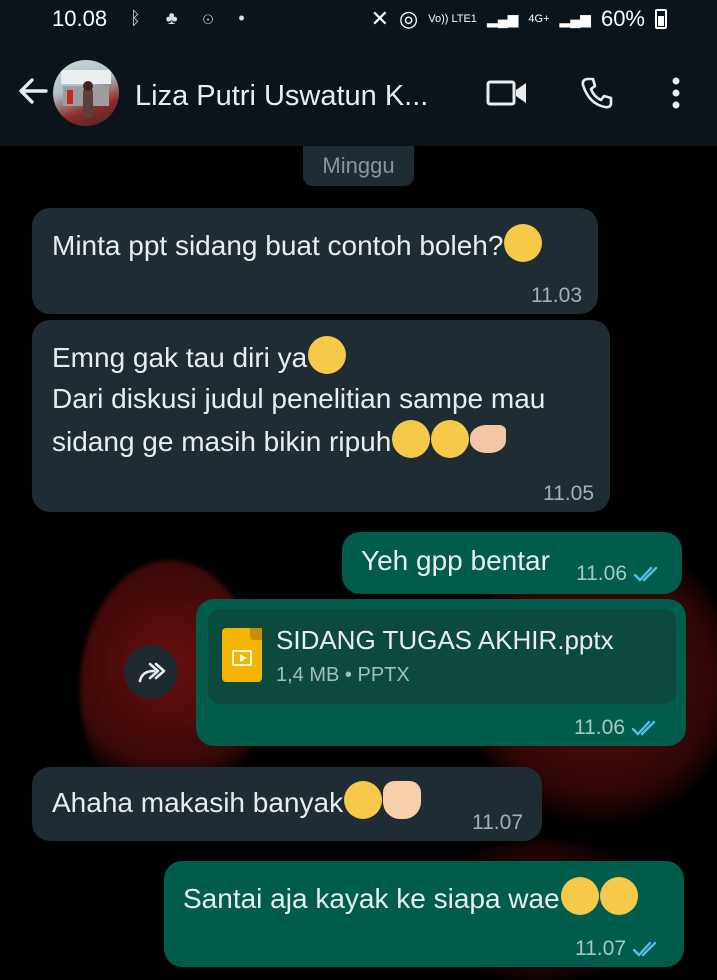 This screenshot has width=717, height=980. I want to click on message-bubble-outgoing: Santai aja kayak ke siapa wae 11.07, so click(424, 914).